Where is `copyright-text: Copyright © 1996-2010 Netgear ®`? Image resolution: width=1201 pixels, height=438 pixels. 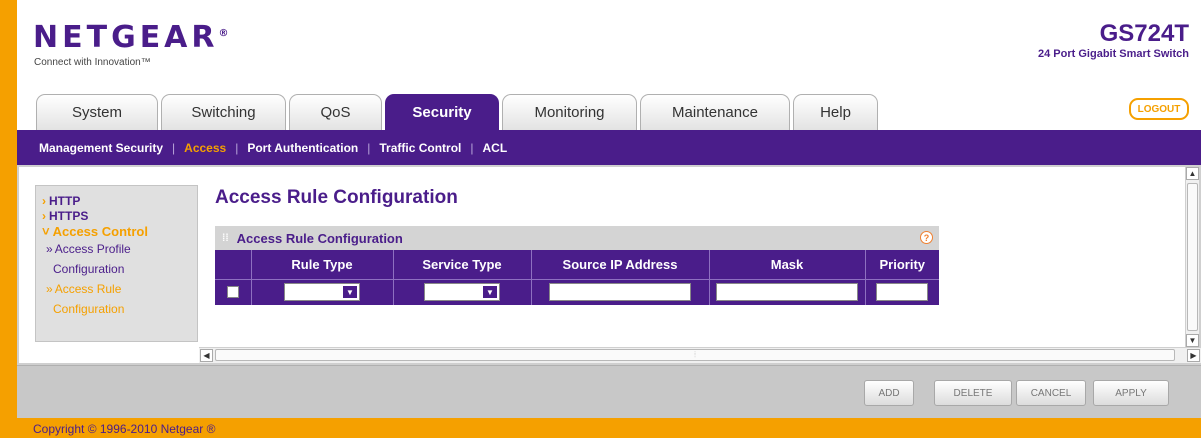 copyright-text: Copyright © 1996-2010 Netgear ® is located at coordinates (124, 429).